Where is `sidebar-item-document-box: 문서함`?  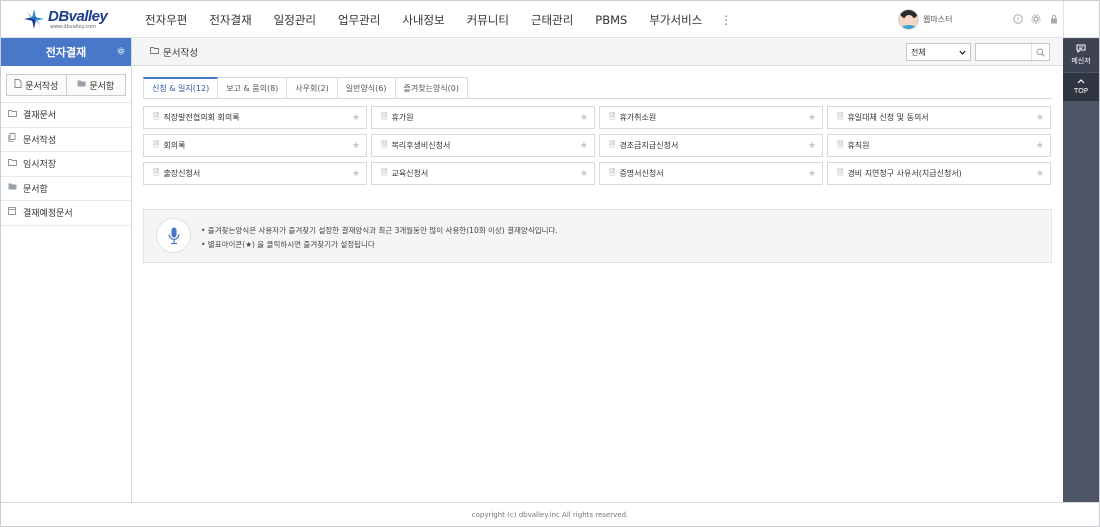
sidebar-item-document-box: 문서함 is located at coordinates (66, 189).